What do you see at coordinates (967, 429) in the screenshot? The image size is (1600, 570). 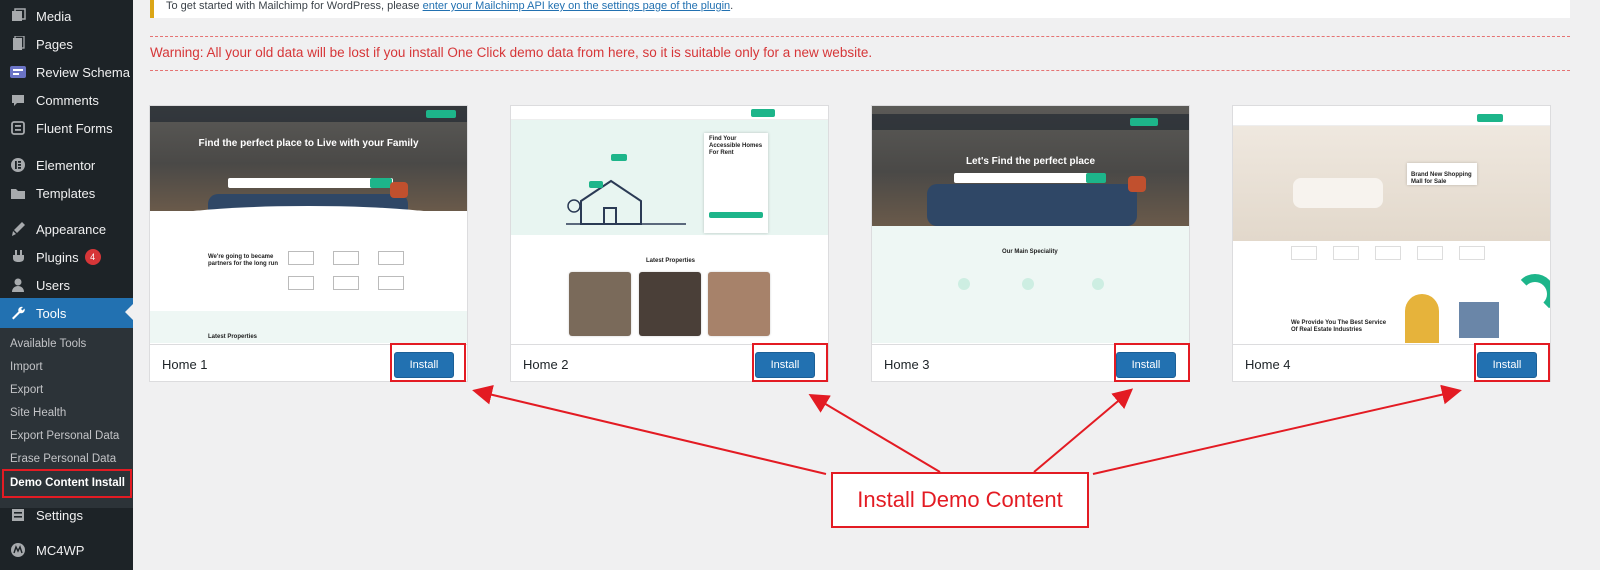 I see `annotation-arrows` at bounding box center [967, 429].